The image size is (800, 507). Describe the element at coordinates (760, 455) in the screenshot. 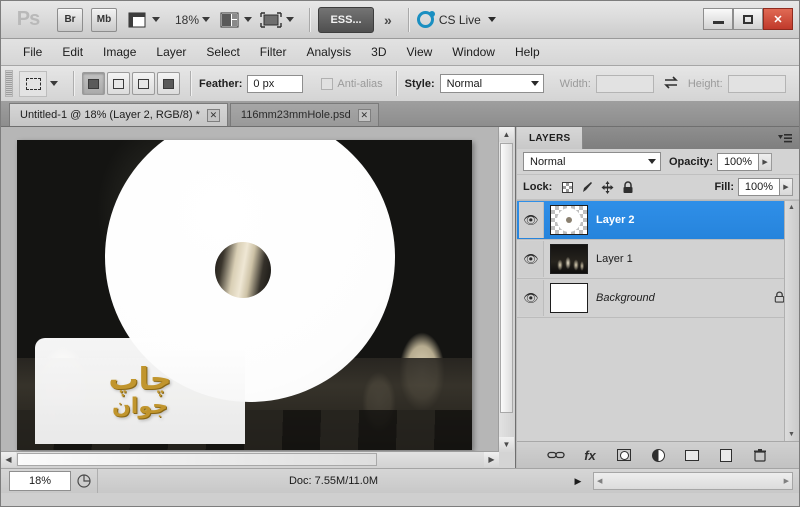

I see `delete-layer-icon` at that location.